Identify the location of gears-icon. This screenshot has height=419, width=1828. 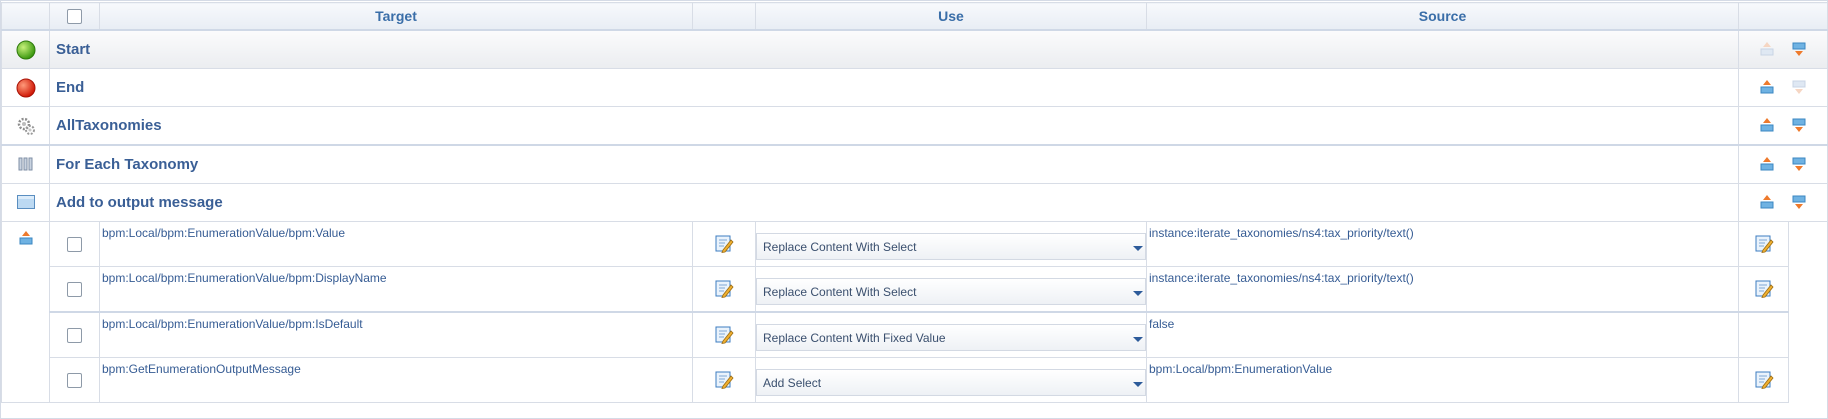
(26, 126).